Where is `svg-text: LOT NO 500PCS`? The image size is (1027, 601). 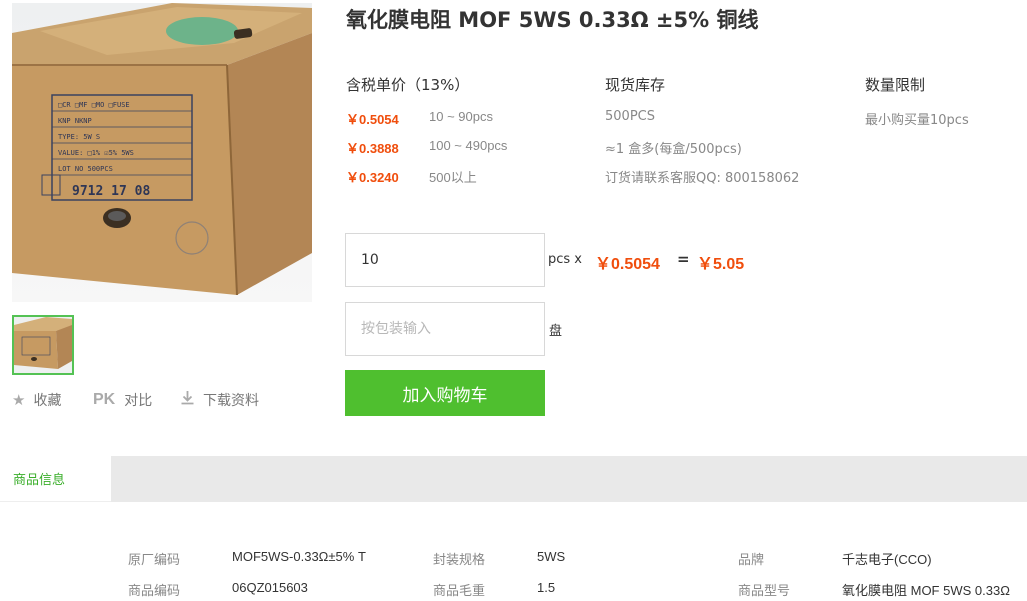 svg-text: LOT NO 500PCS is located at coordinates (85, 169).